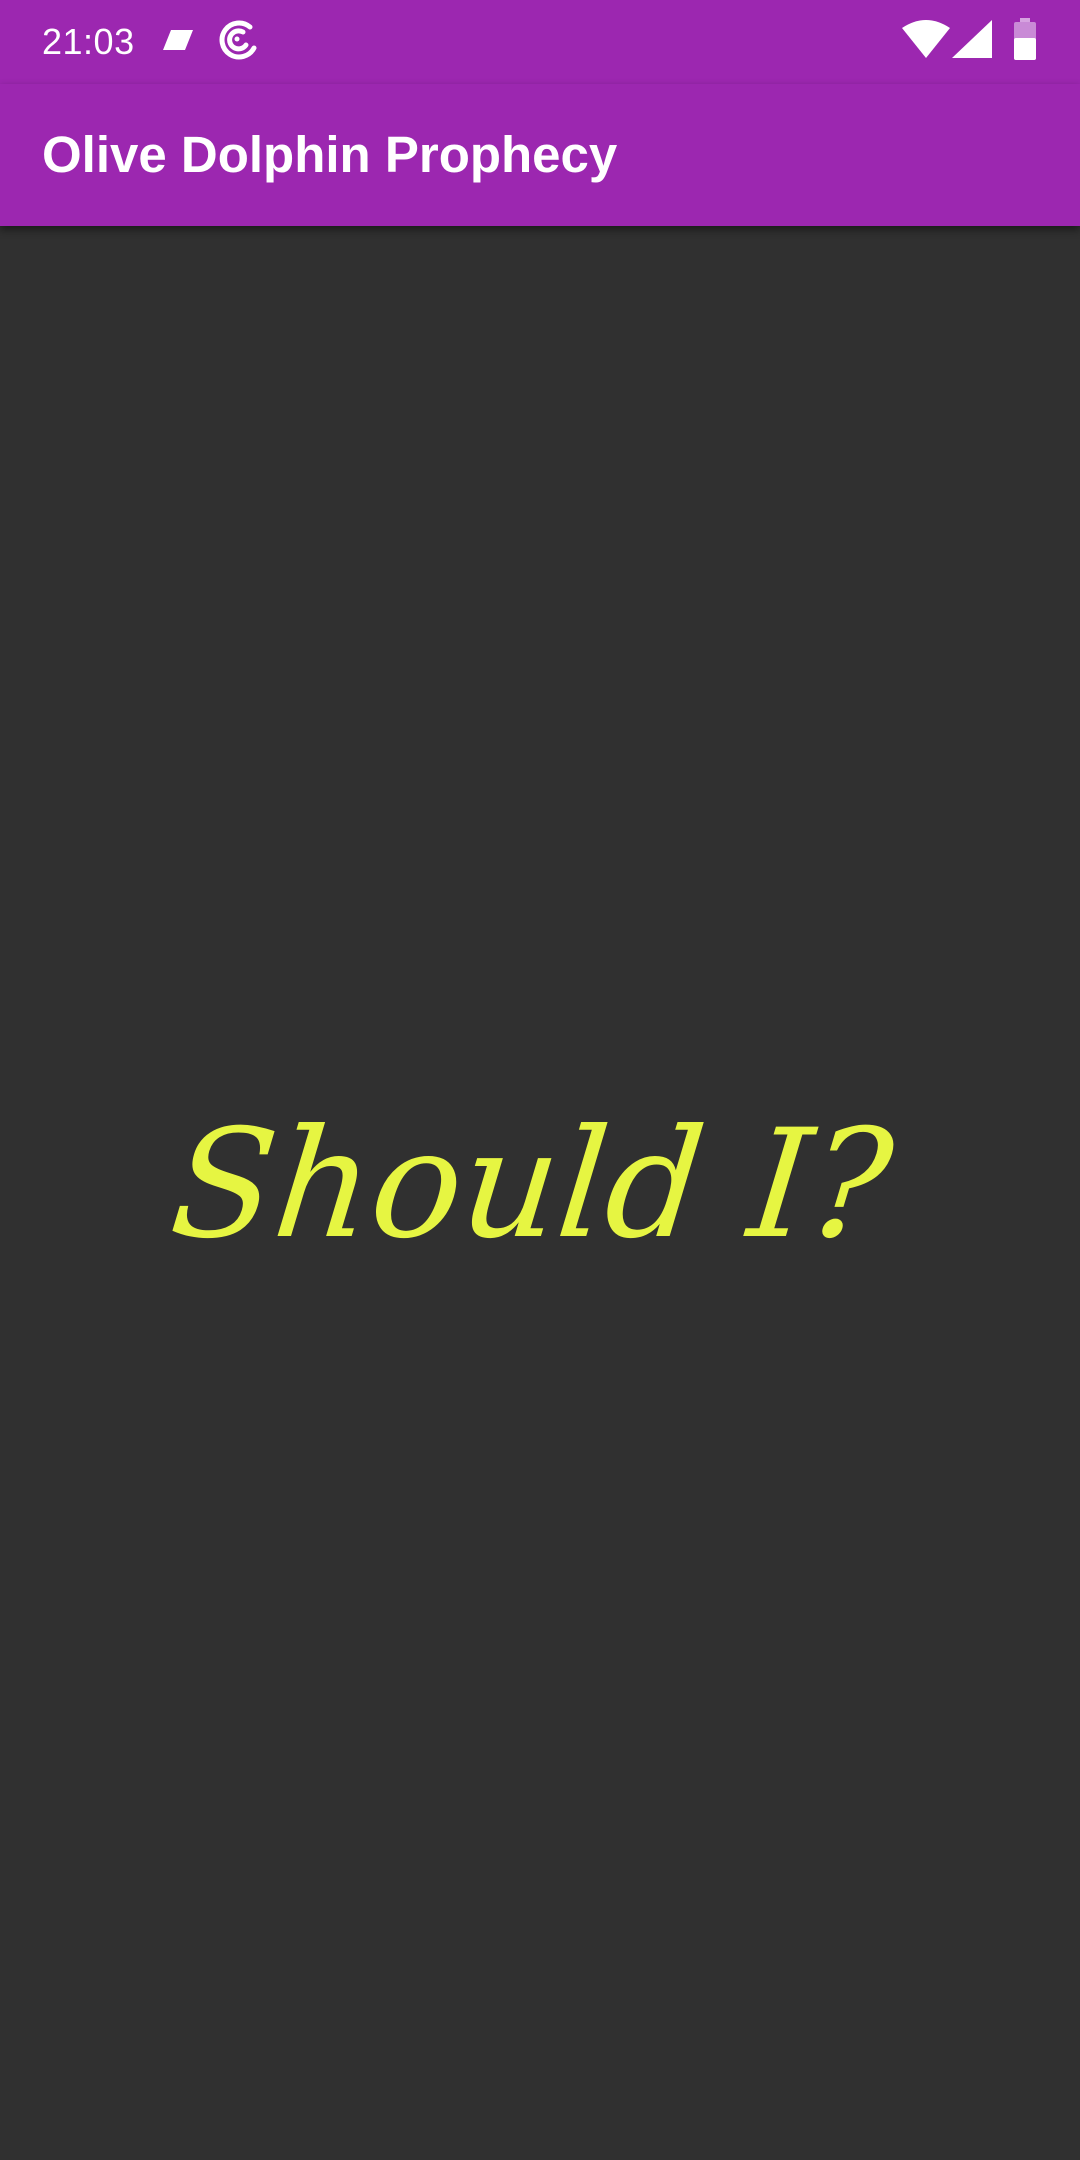  I want to click on app-title: Olive Dolphin Prophecy, so click(330, 154).